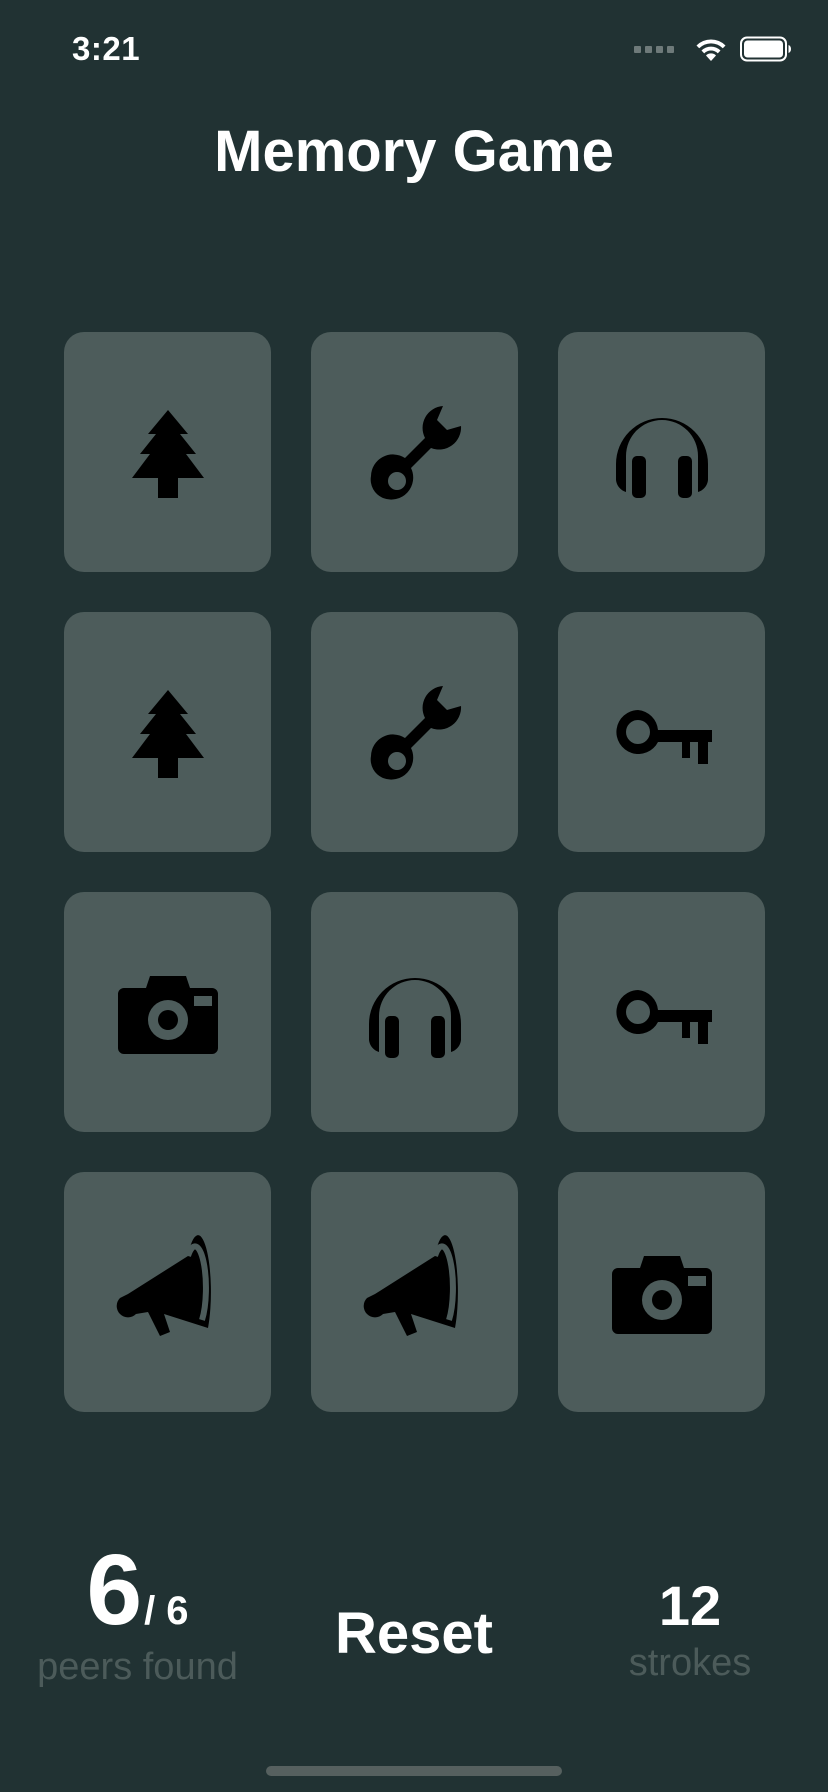 This screenshot has height=1792, width=828. I want to click on status-time: 3:21, so click(106, 48).